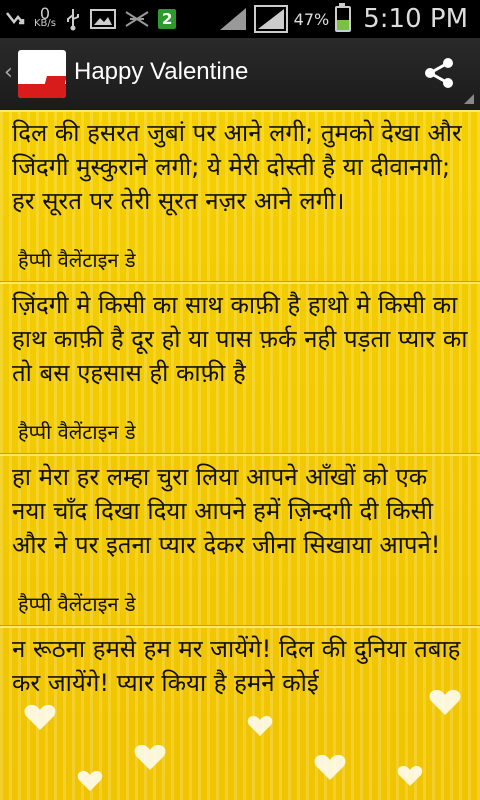 The width and height of the screenshot is (480, 800). I want to click on app-logo, so click(42, 74).